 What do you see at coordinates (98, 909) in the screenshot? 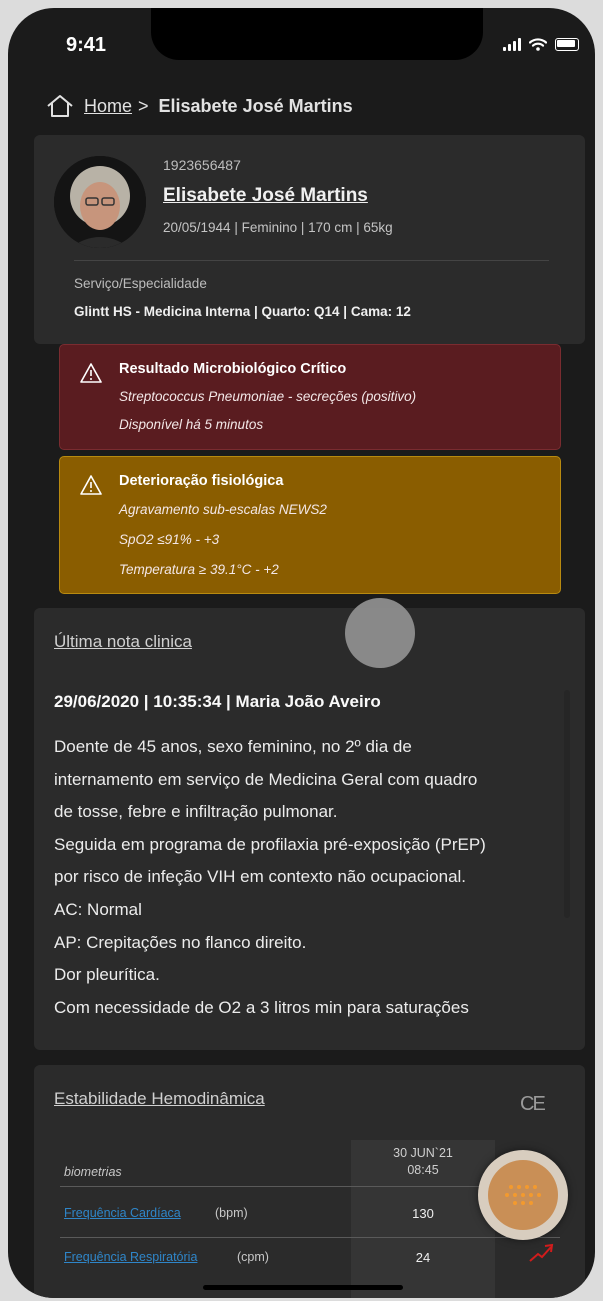
I see `note-line: AC: Normal` at bounding box center [98, 909].